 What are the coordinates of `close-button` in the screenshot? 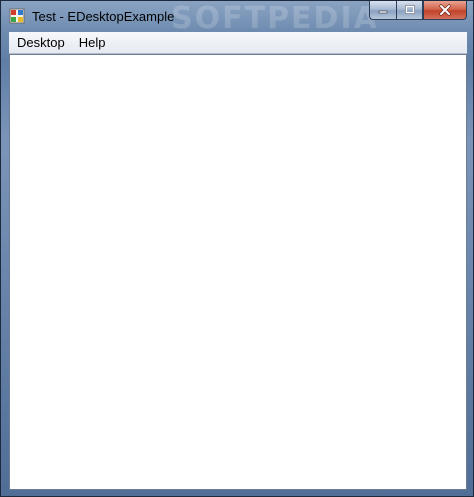 It's located at (445, 10).